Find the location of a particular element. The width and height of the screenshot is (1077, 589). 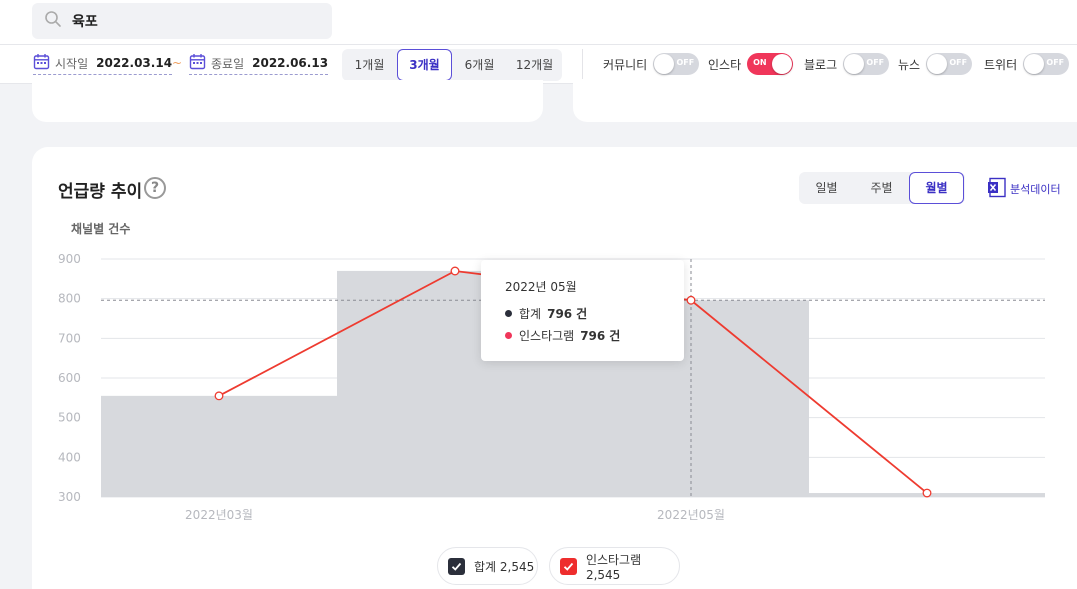

channel-toggle-instagram: 인스타 ON is located at coordinates (751, 64).